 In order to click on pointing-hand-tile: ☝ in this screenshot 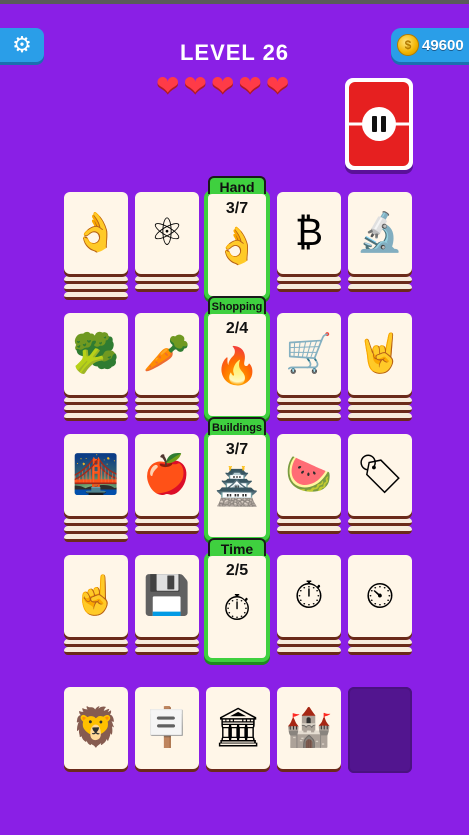, I will do `click(96, 596)`.